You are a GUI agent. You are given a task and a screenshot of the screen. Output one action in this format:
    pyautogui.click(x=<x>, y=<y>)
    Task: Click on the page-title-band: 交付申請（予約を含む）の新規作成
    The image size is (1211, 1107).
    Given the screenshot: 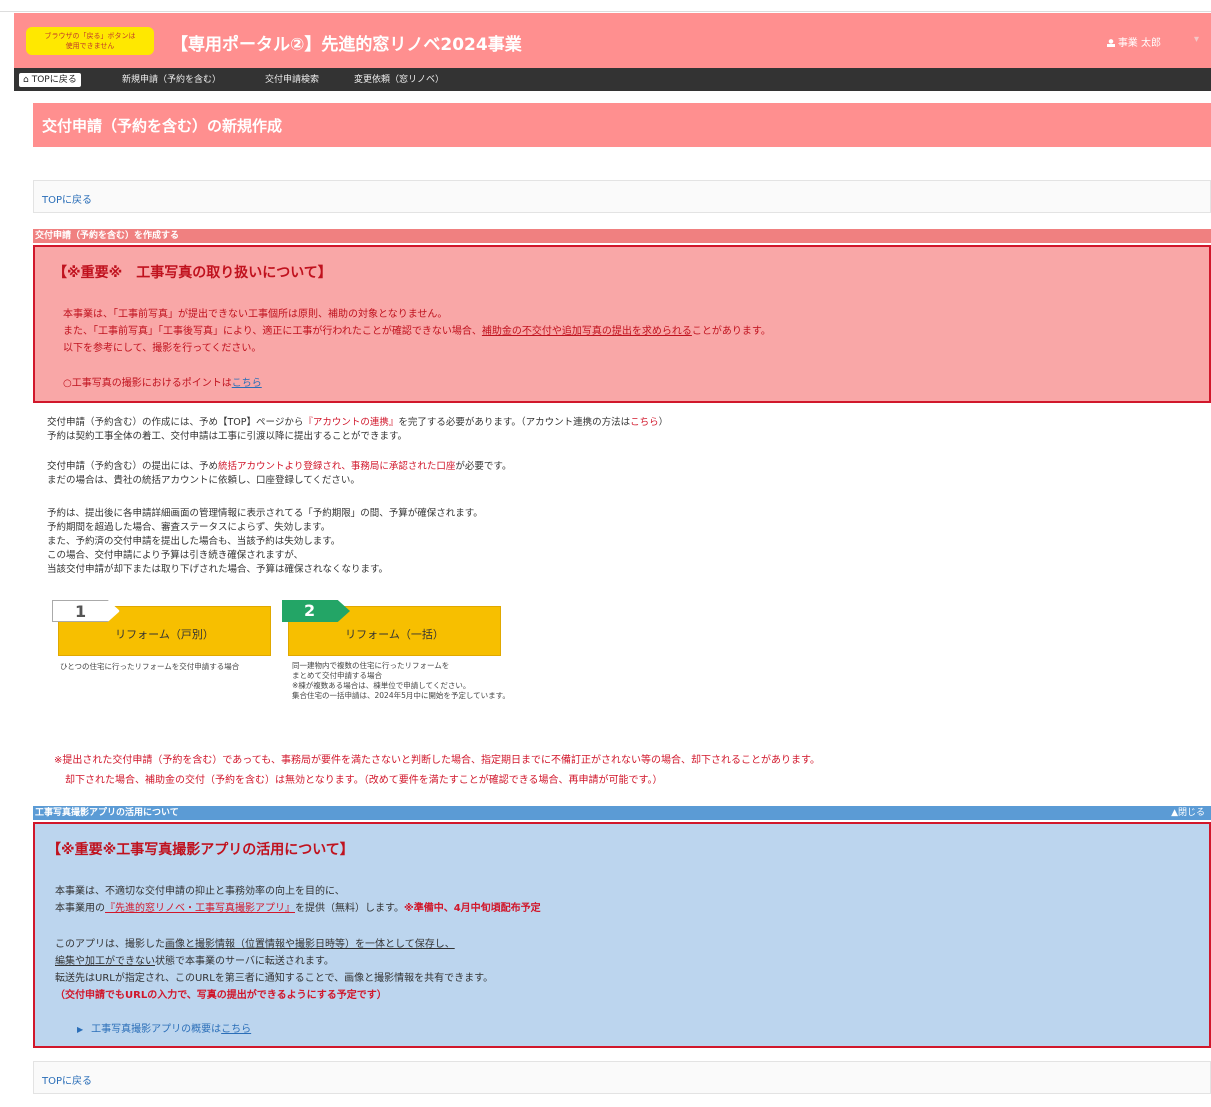 What is the action you would take?
    pyautogui.click(x=622, y=125)
    